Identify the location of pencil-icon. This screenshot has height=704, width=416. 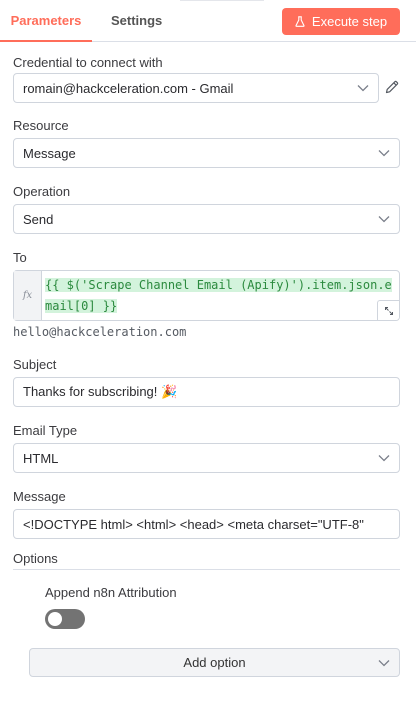
(392, 87).